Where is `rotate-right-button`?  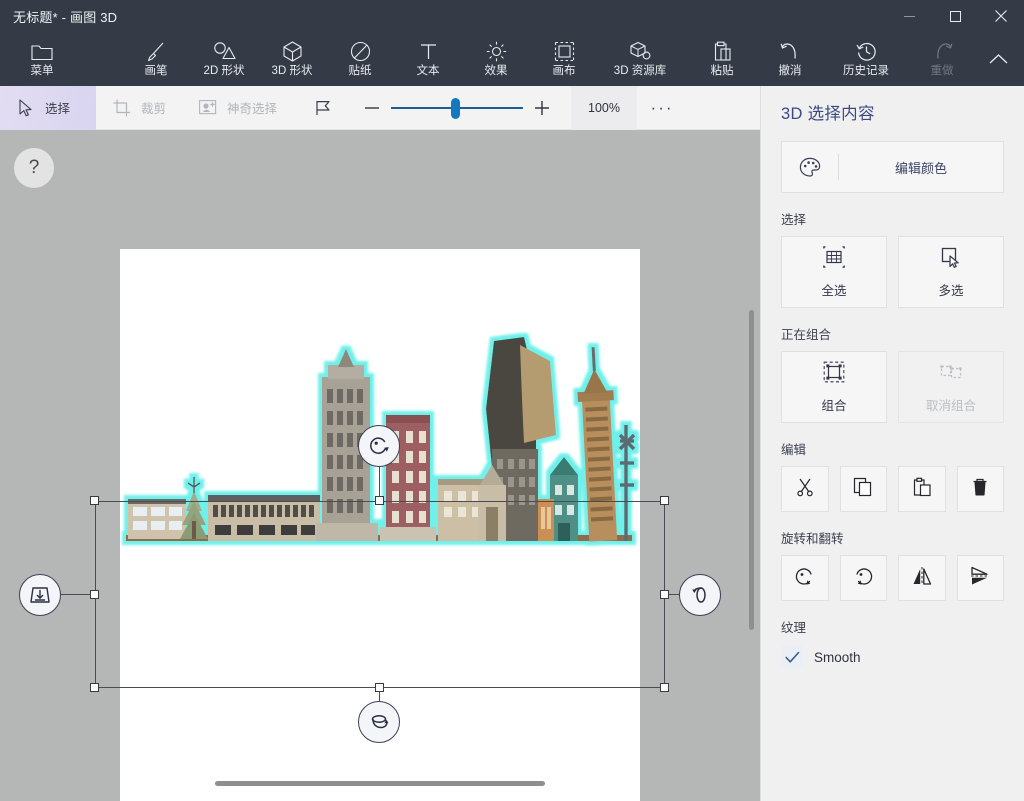 rotate-right-button is located at coordinates (863, 578).